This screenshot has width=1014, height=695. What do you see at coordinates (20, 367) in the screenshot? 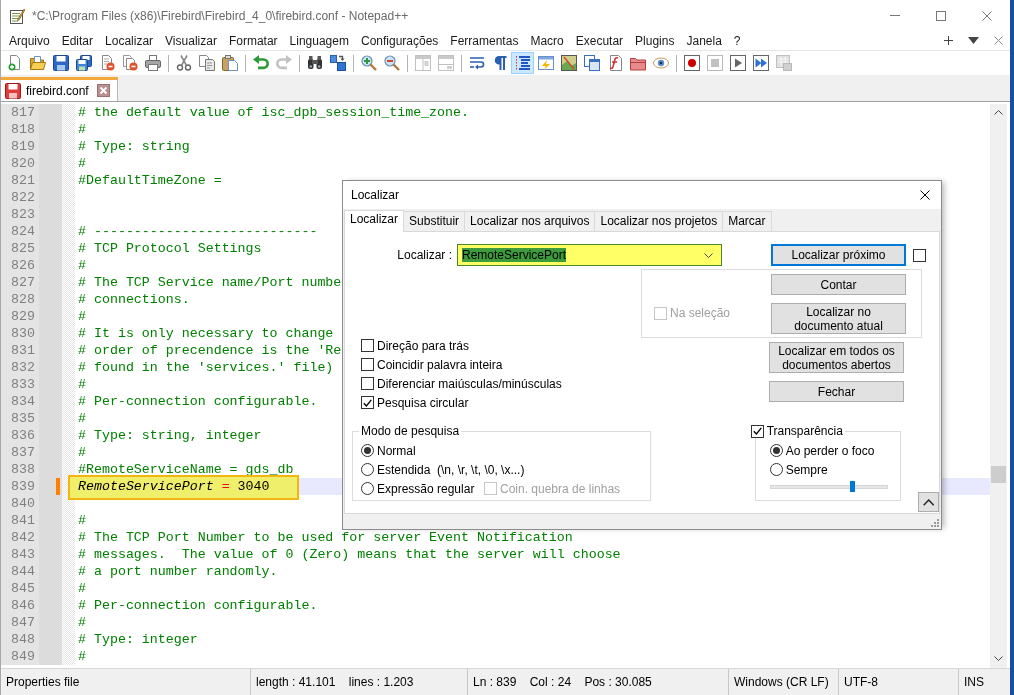
I see `line-number: 832` at bounding box center [20, 367].